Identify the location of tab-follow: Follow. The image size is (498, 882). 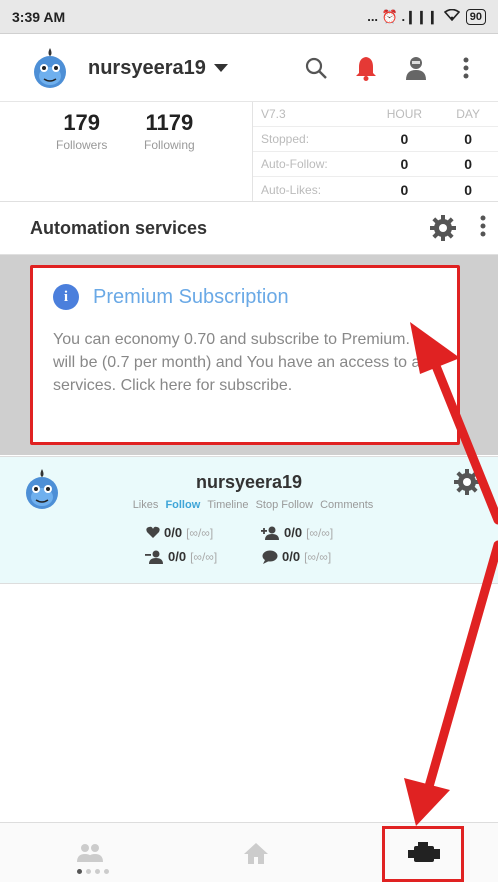
(182, 505).